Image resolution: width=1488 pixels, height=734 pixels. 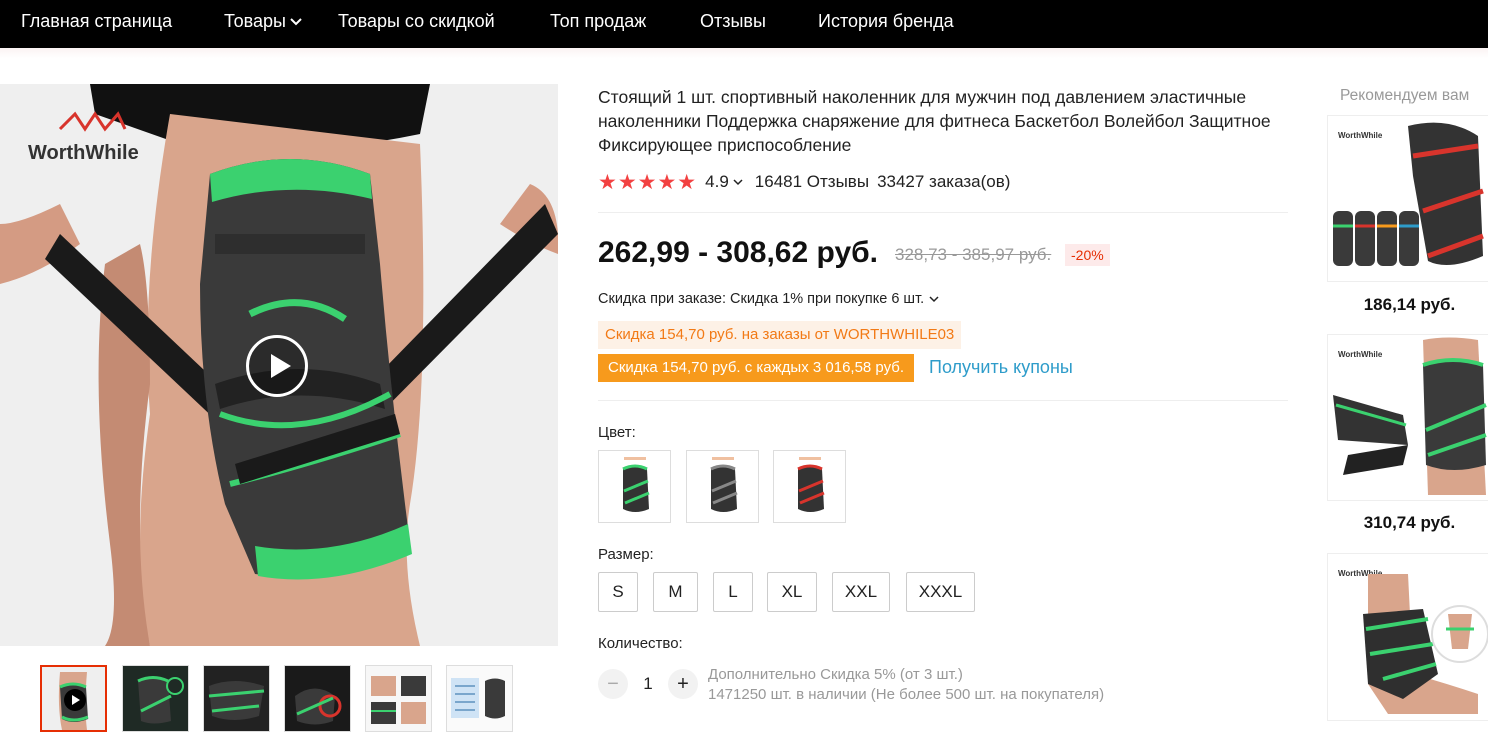 What do you see at coordinates (675, 592) in the screenshot?
I see `size-option-m: M` at bounding box center [675, 592].